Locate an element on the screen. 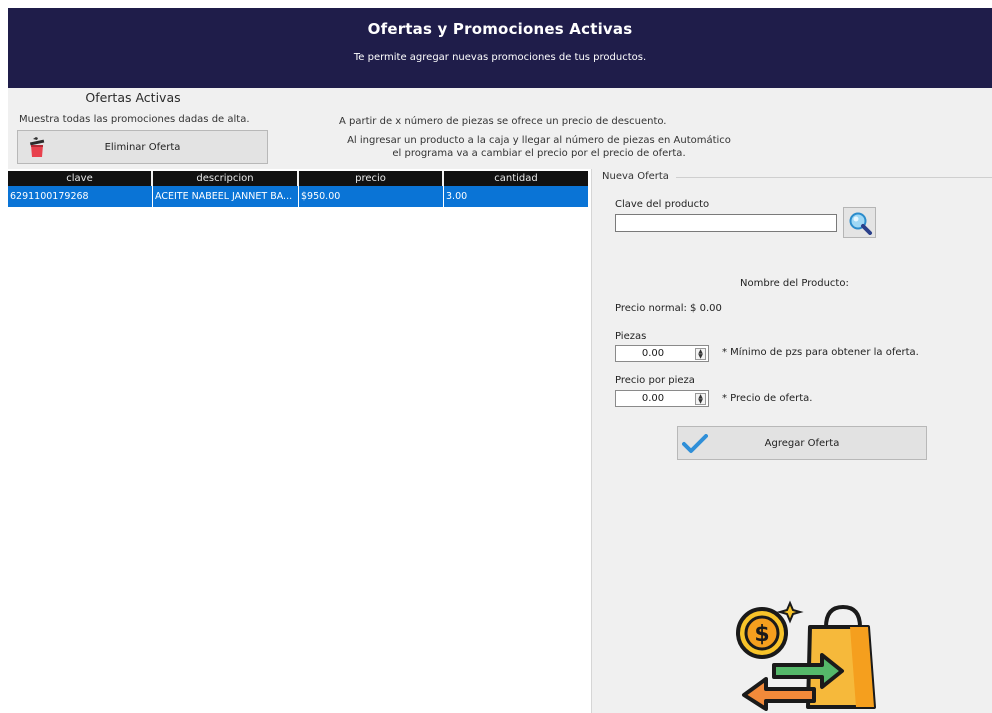  cell-clave: 6291100179268 is located at coordinates (80, 196).